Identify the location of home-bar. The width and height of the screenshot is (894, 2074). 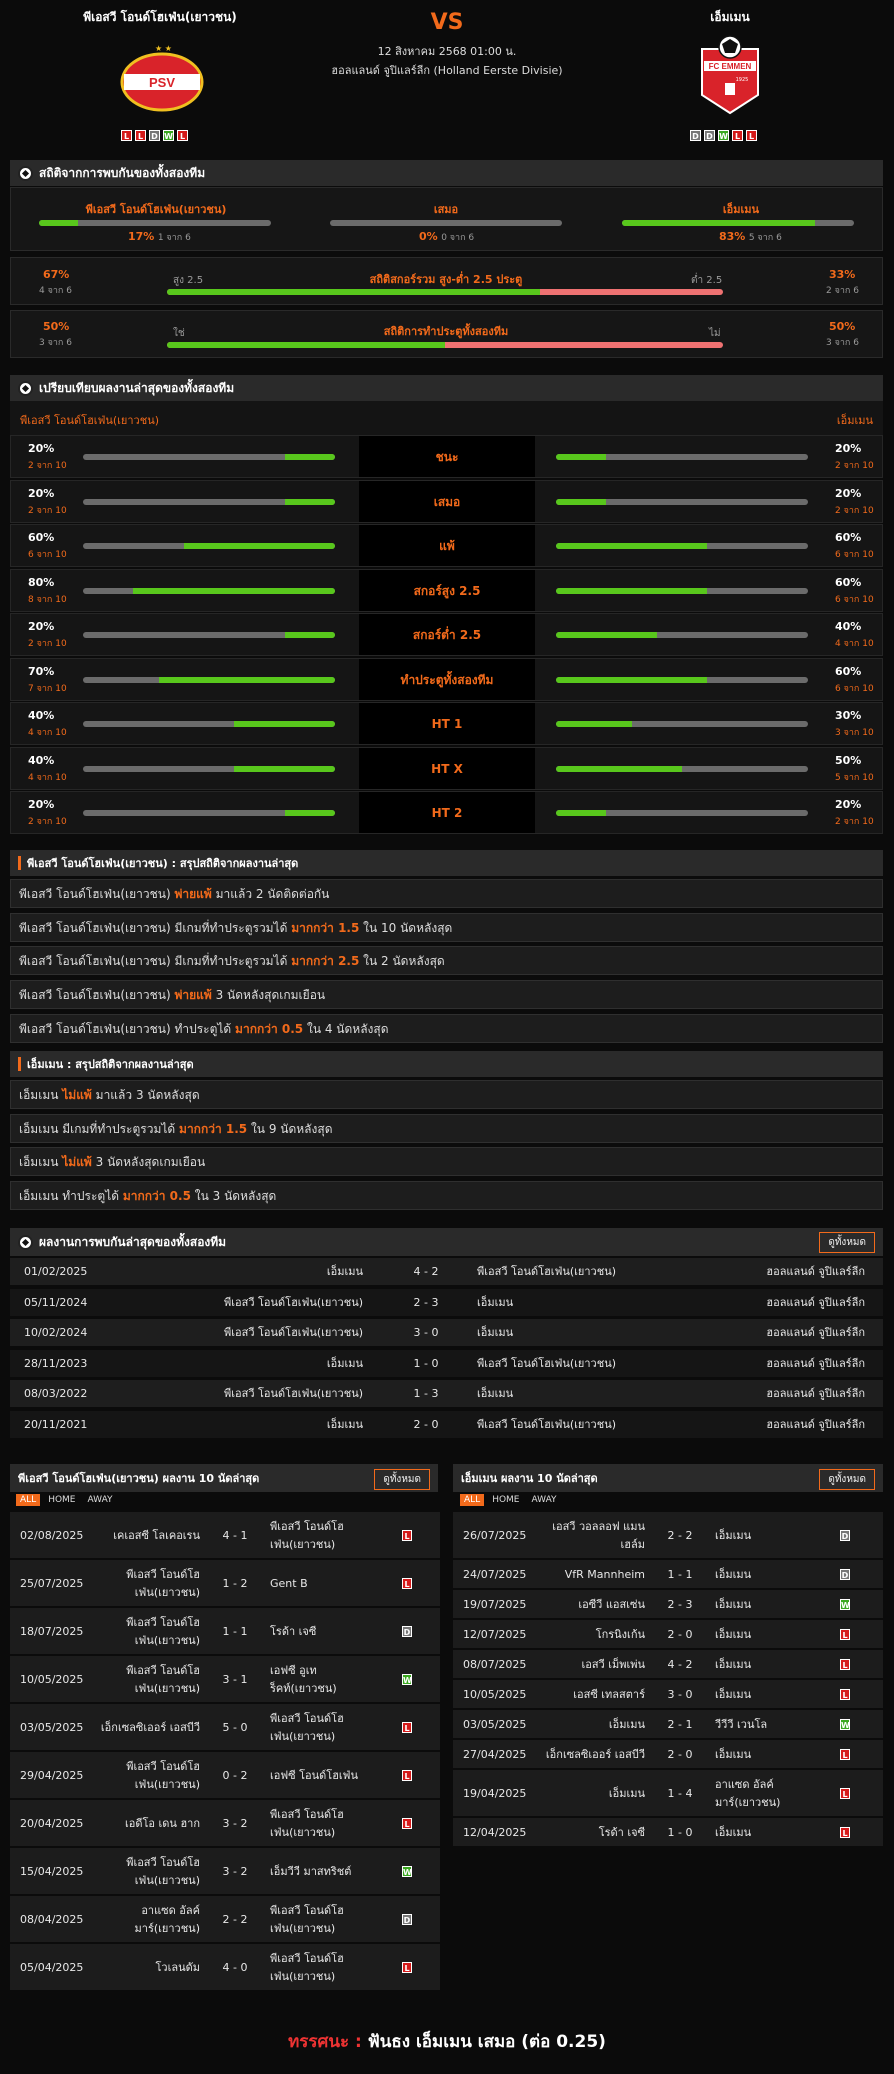
(209, 679).